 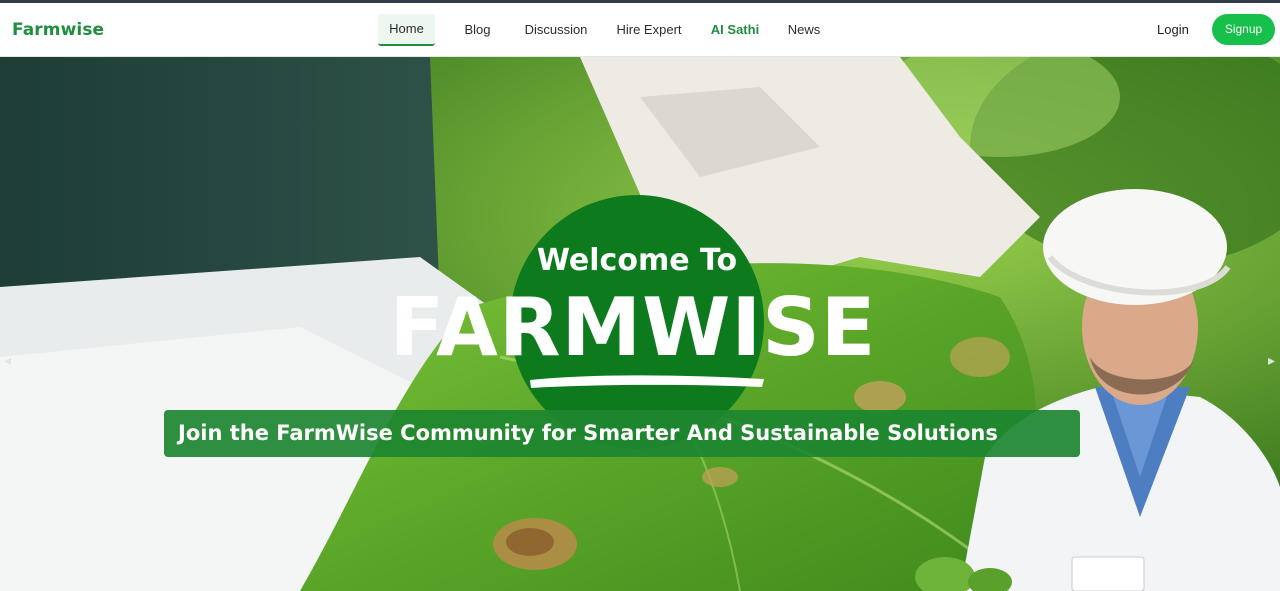 I want to click on nav-news: News, so click(x=804, y=30).